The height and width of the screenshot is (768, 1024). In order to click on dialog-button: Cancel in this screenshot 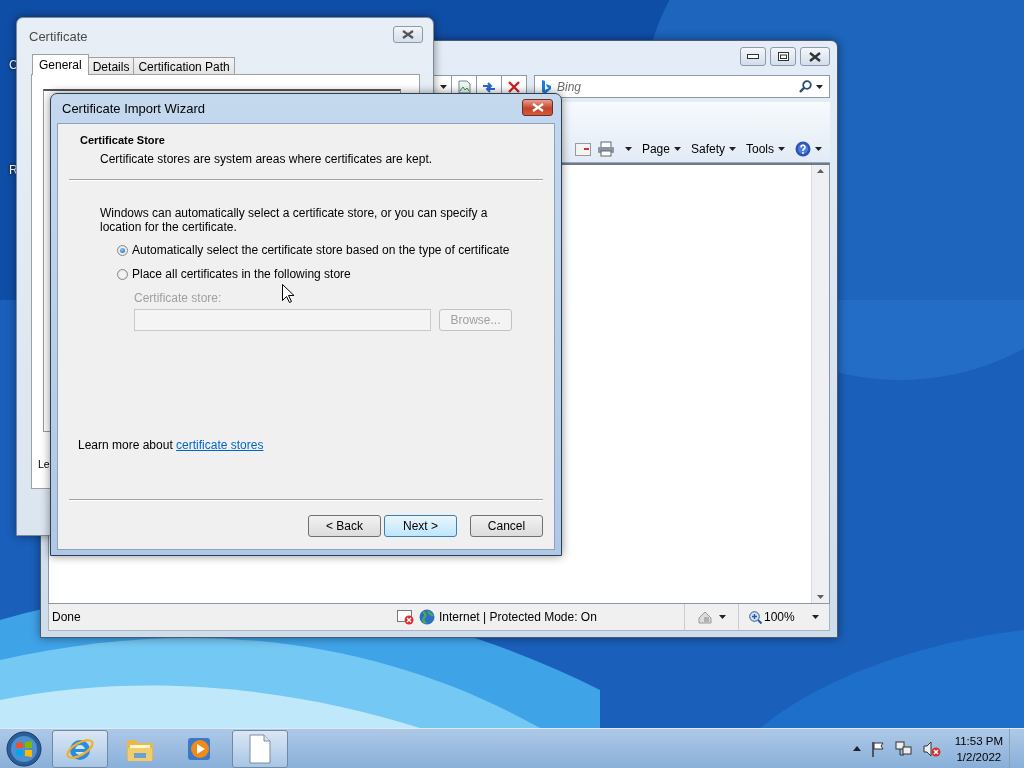, I will do `click(506, 526)`.